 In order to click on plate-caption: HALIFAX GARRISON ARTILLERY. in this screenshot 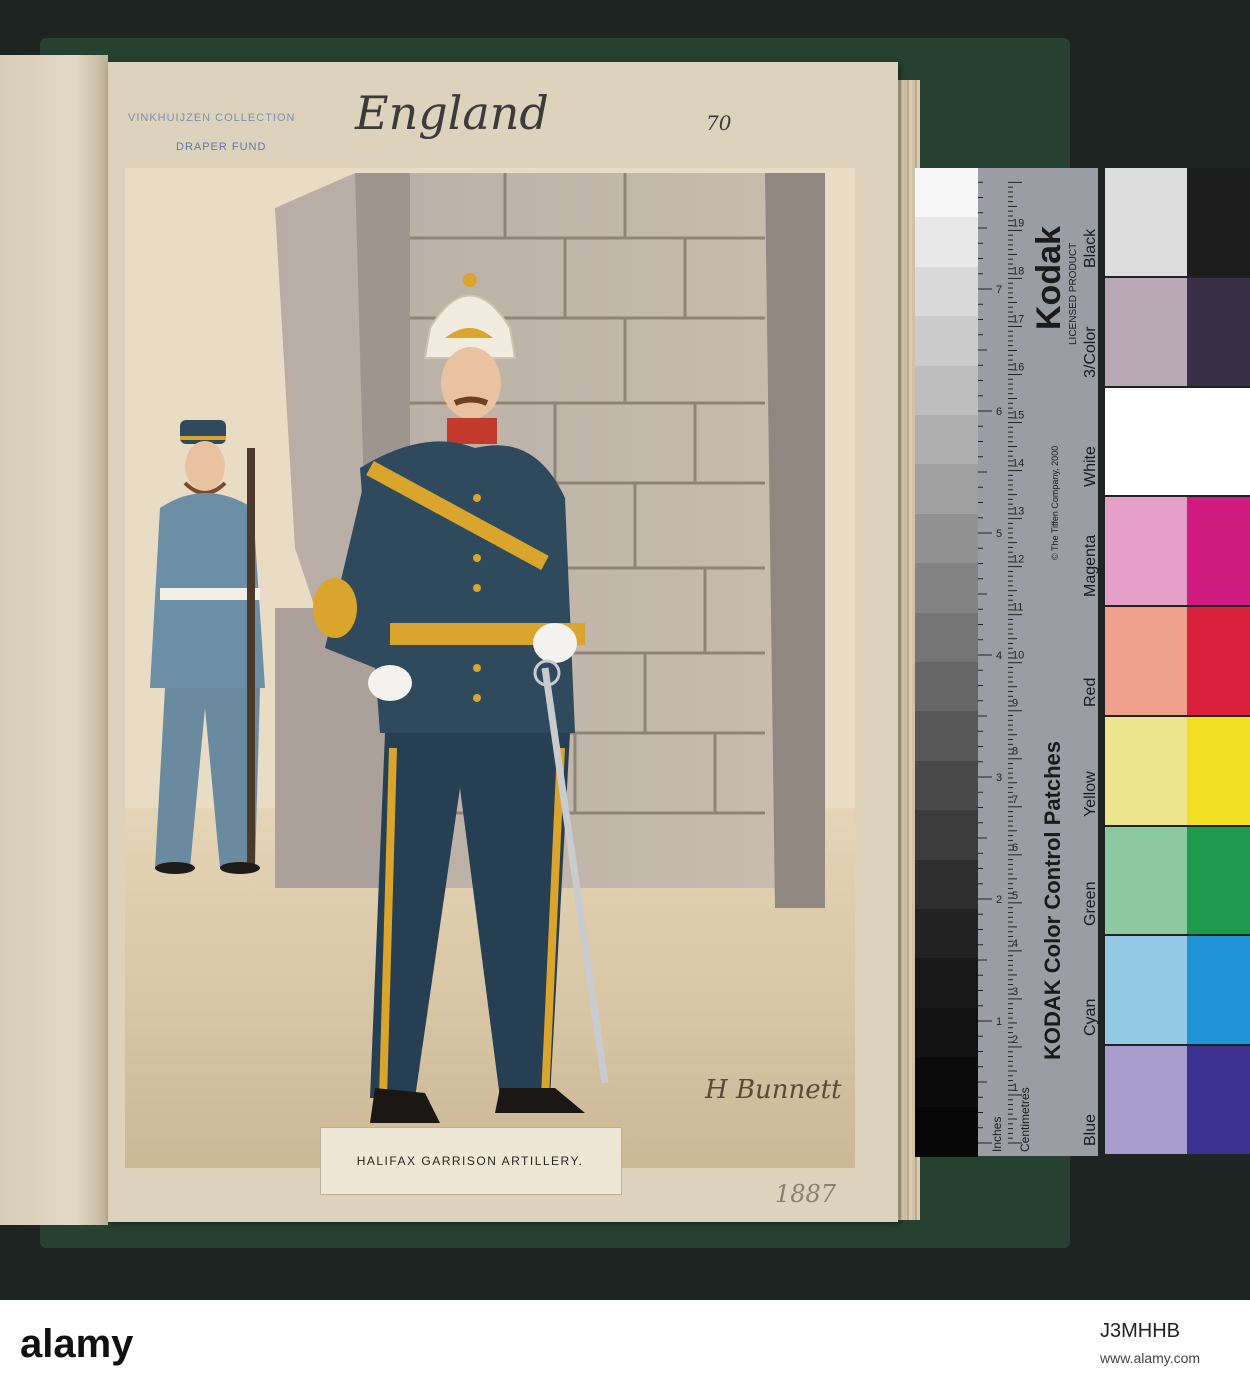, I will do `click(470, 1161)`.